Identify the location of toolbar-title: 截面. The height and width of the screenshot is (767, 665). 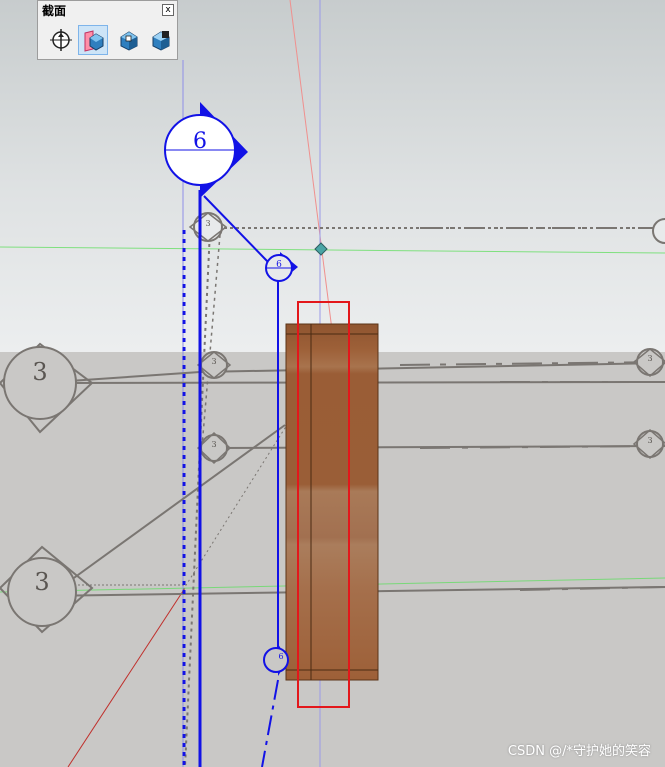
(54, 11).